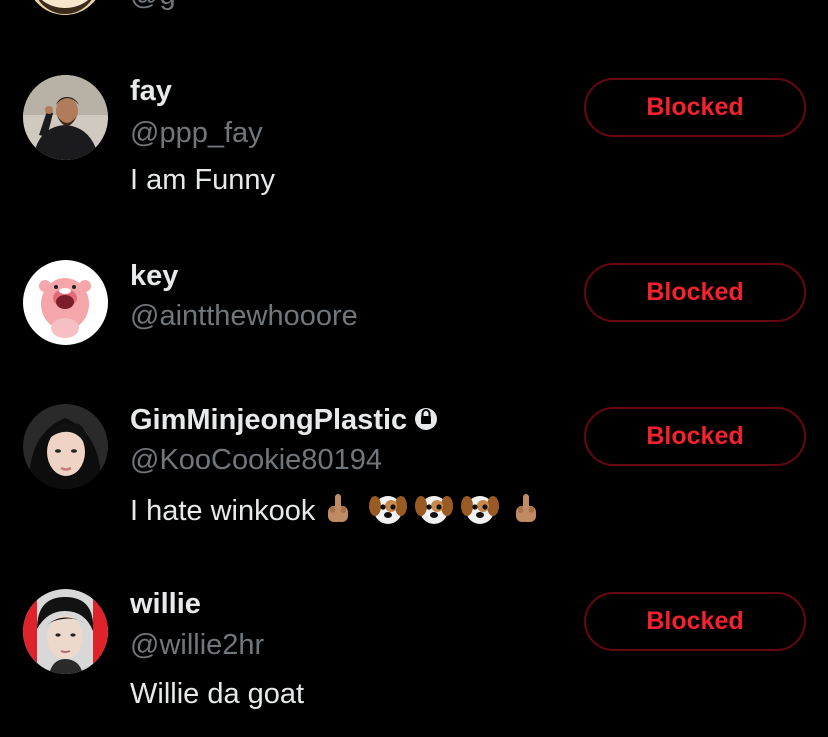 The height and width of the screenshot is (737, 828). Describe the element at coordinates (196, 133) in the screenshot. I see `user-handle: @ppp_fay` at that location.